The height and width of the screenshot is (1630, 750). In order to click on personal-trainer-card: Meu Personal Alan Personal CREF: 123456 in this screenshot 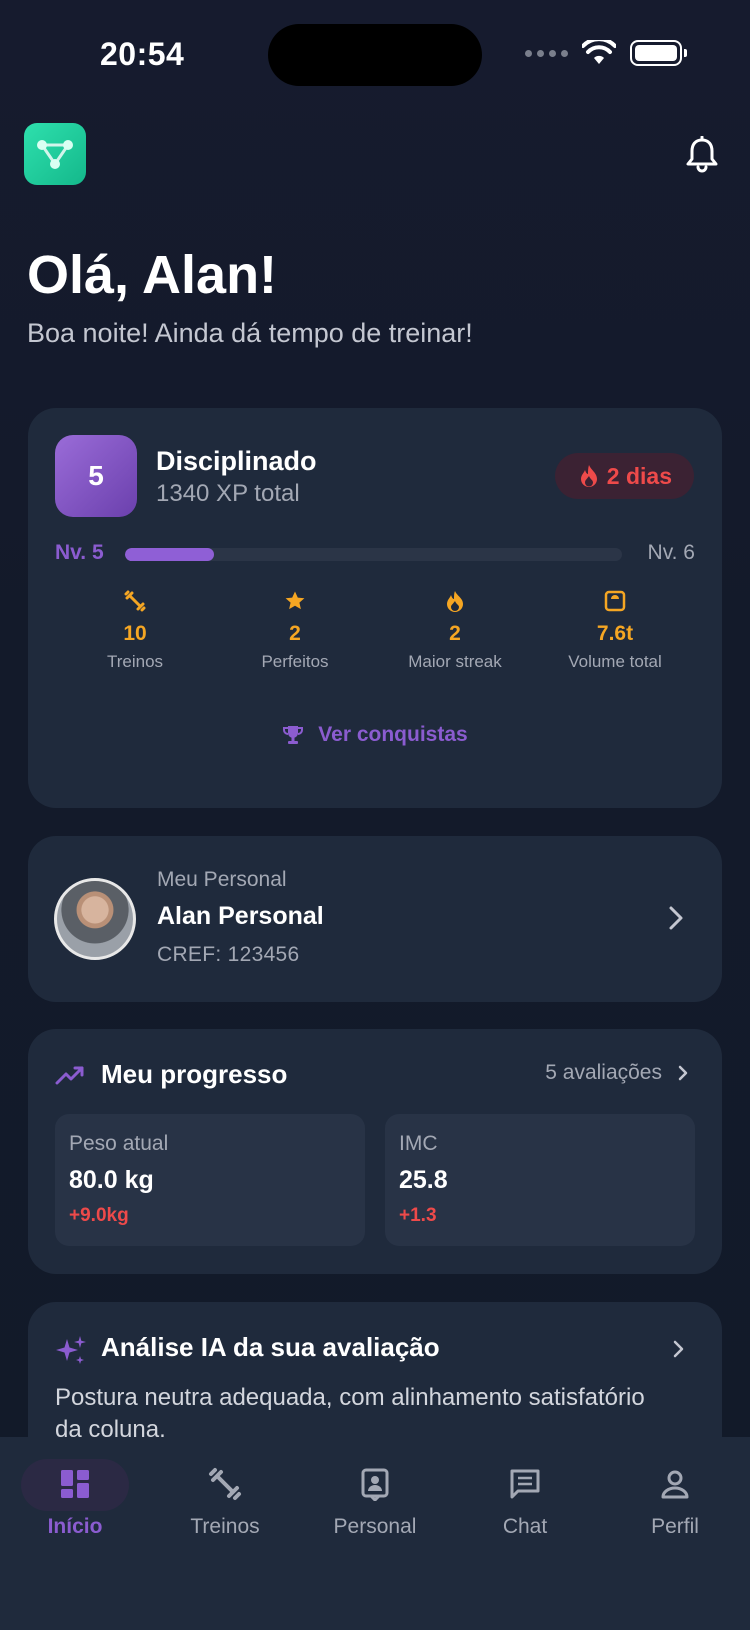, I will do `click(375, 919)`.